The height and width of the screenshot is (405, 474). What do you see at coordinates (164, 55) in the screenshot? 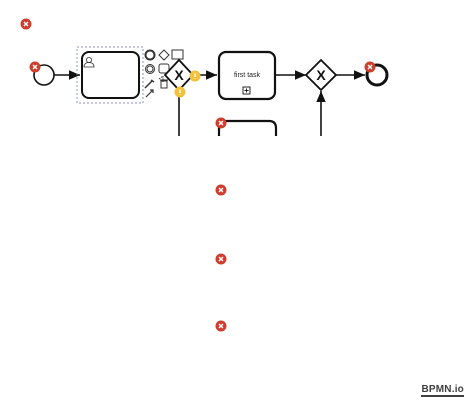
I see `gateway-icon` at bounding box center [164, 55].